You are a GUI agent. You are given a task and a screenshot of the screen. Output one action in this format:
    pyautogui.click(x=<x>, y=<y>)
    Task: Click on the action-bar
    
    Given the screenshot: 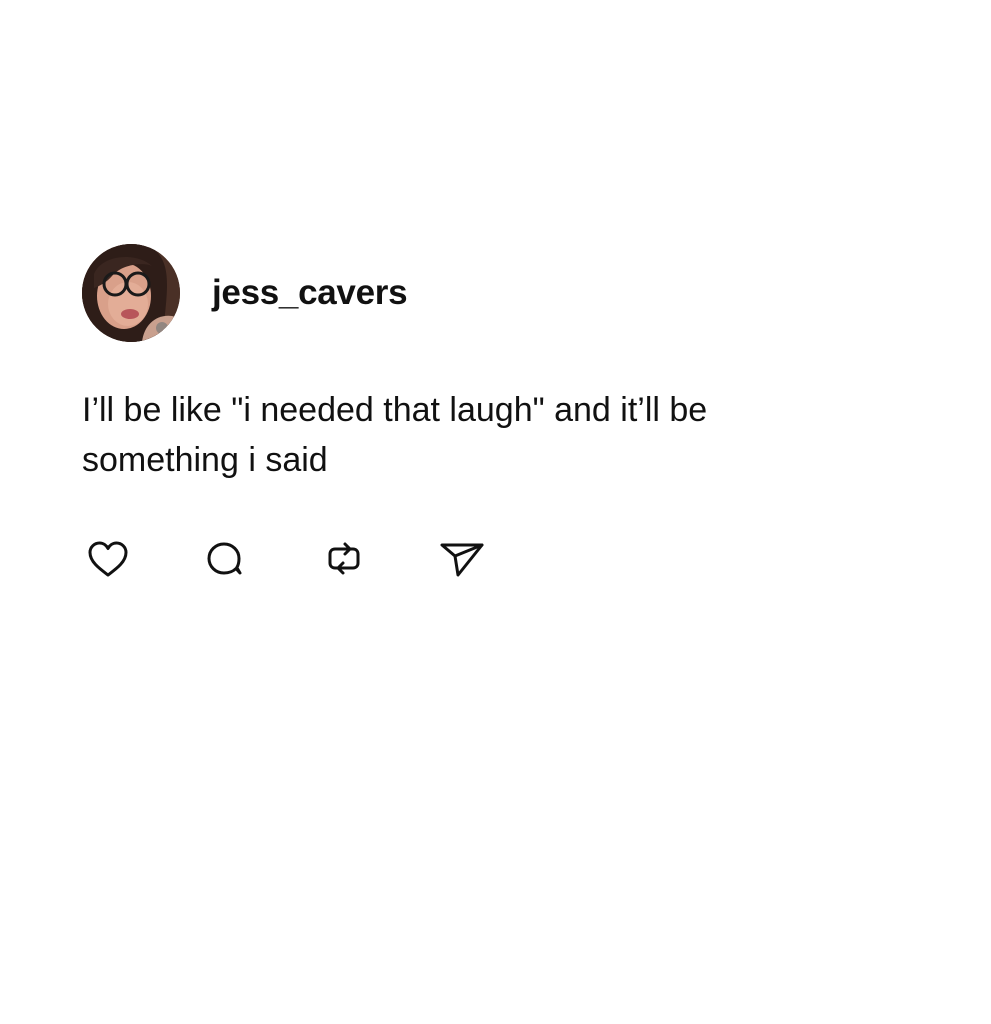 What is the action you would take?
    pyautogui.click(x=287, y=559)
    